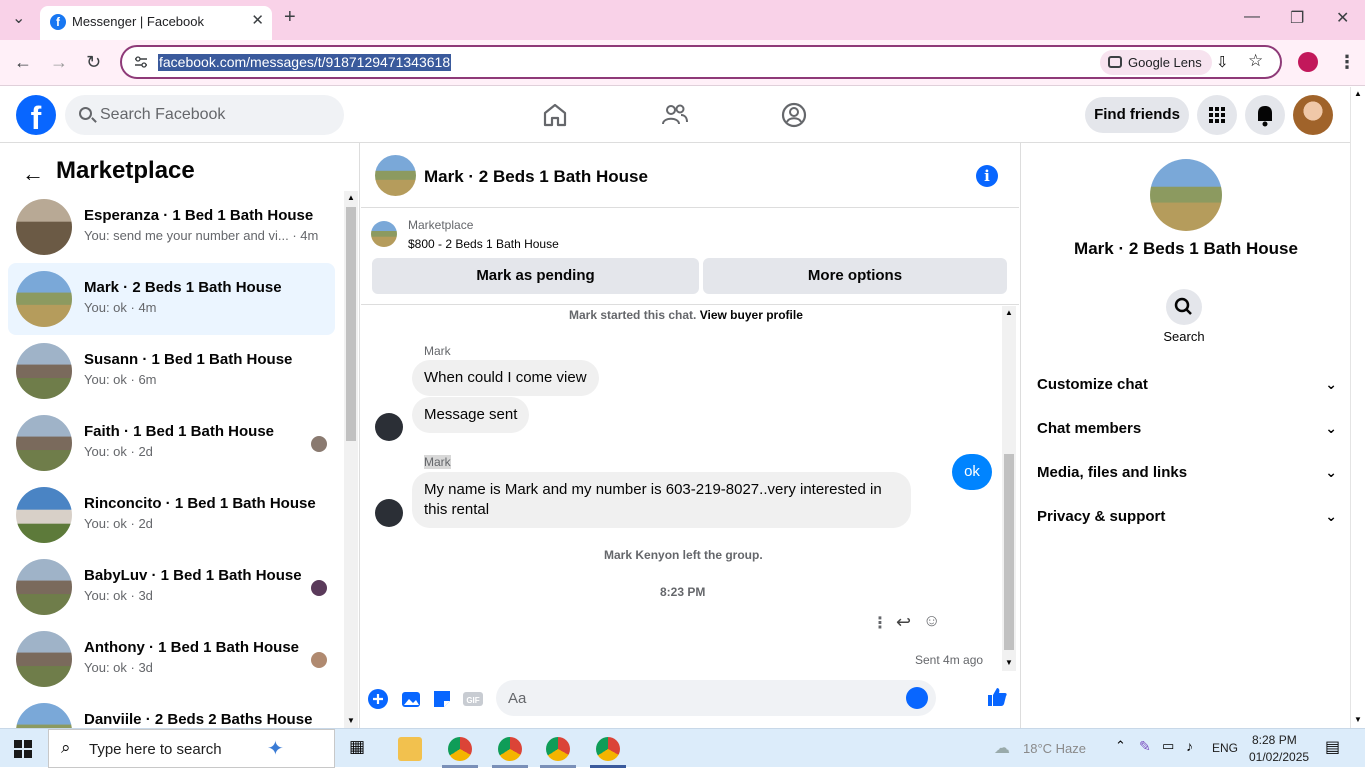 Image resolution: width=1365 pixels, height=768 pixels. I want to click on volume-icon: ♪, so click(1189, 746).